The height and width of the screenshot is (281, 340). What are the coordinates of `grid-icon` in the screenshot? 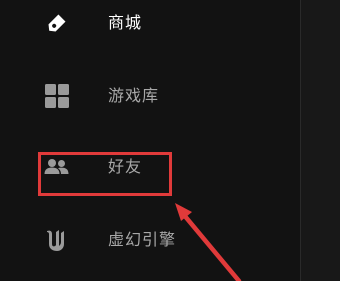 It's located at (57, 96).